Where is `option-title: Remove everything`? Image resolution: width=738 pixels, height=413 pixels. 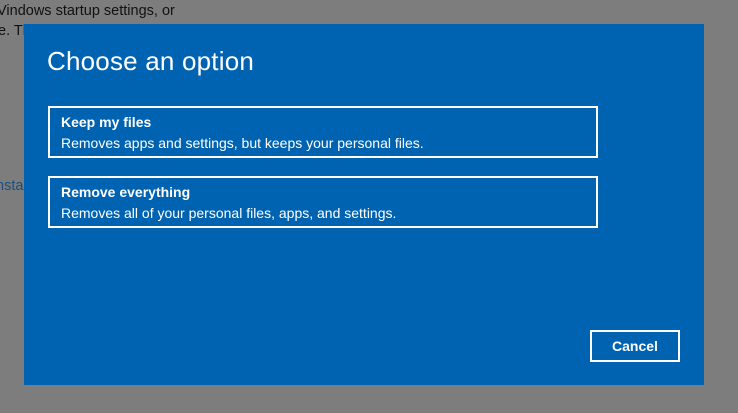
option-title: Remove everything is located at coordinates (126, 192).